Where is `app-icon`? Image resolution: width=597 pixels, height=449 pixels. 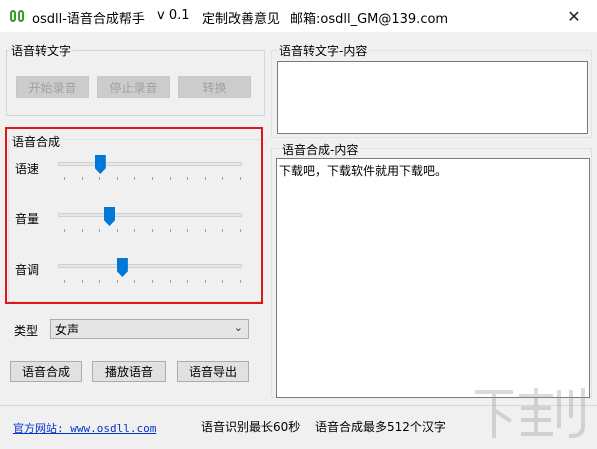 app-icon is located at coordinates (17, 16).